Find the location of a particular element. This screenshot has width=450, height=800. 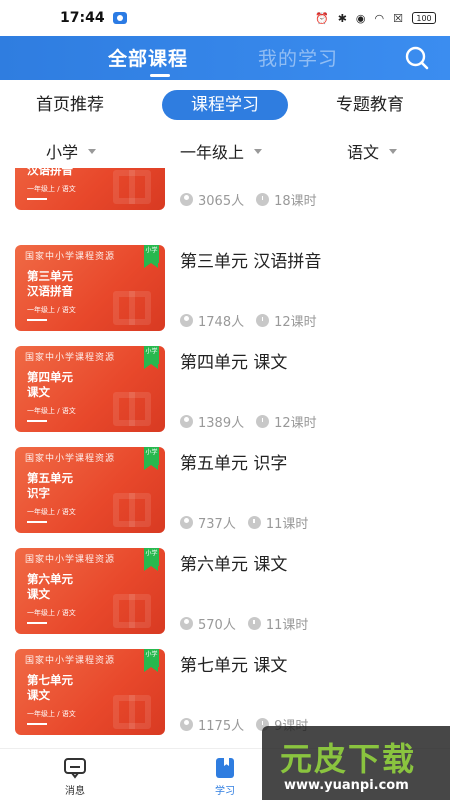

subtab-topic-education: 专题教育 is located at coordinates (370, 105).